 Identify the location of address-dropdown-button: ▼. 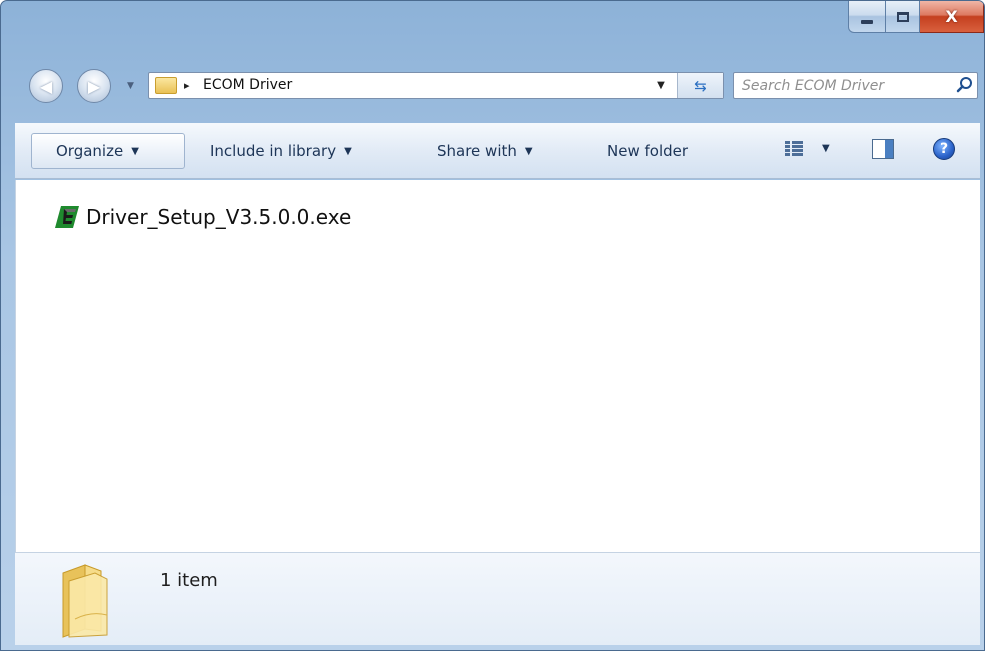
(661, 85).